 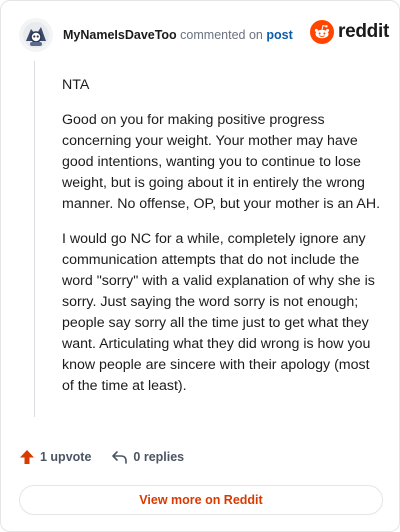 I want to click on username-link: MyNameIsDaveToo, so click(x=120, y=35).